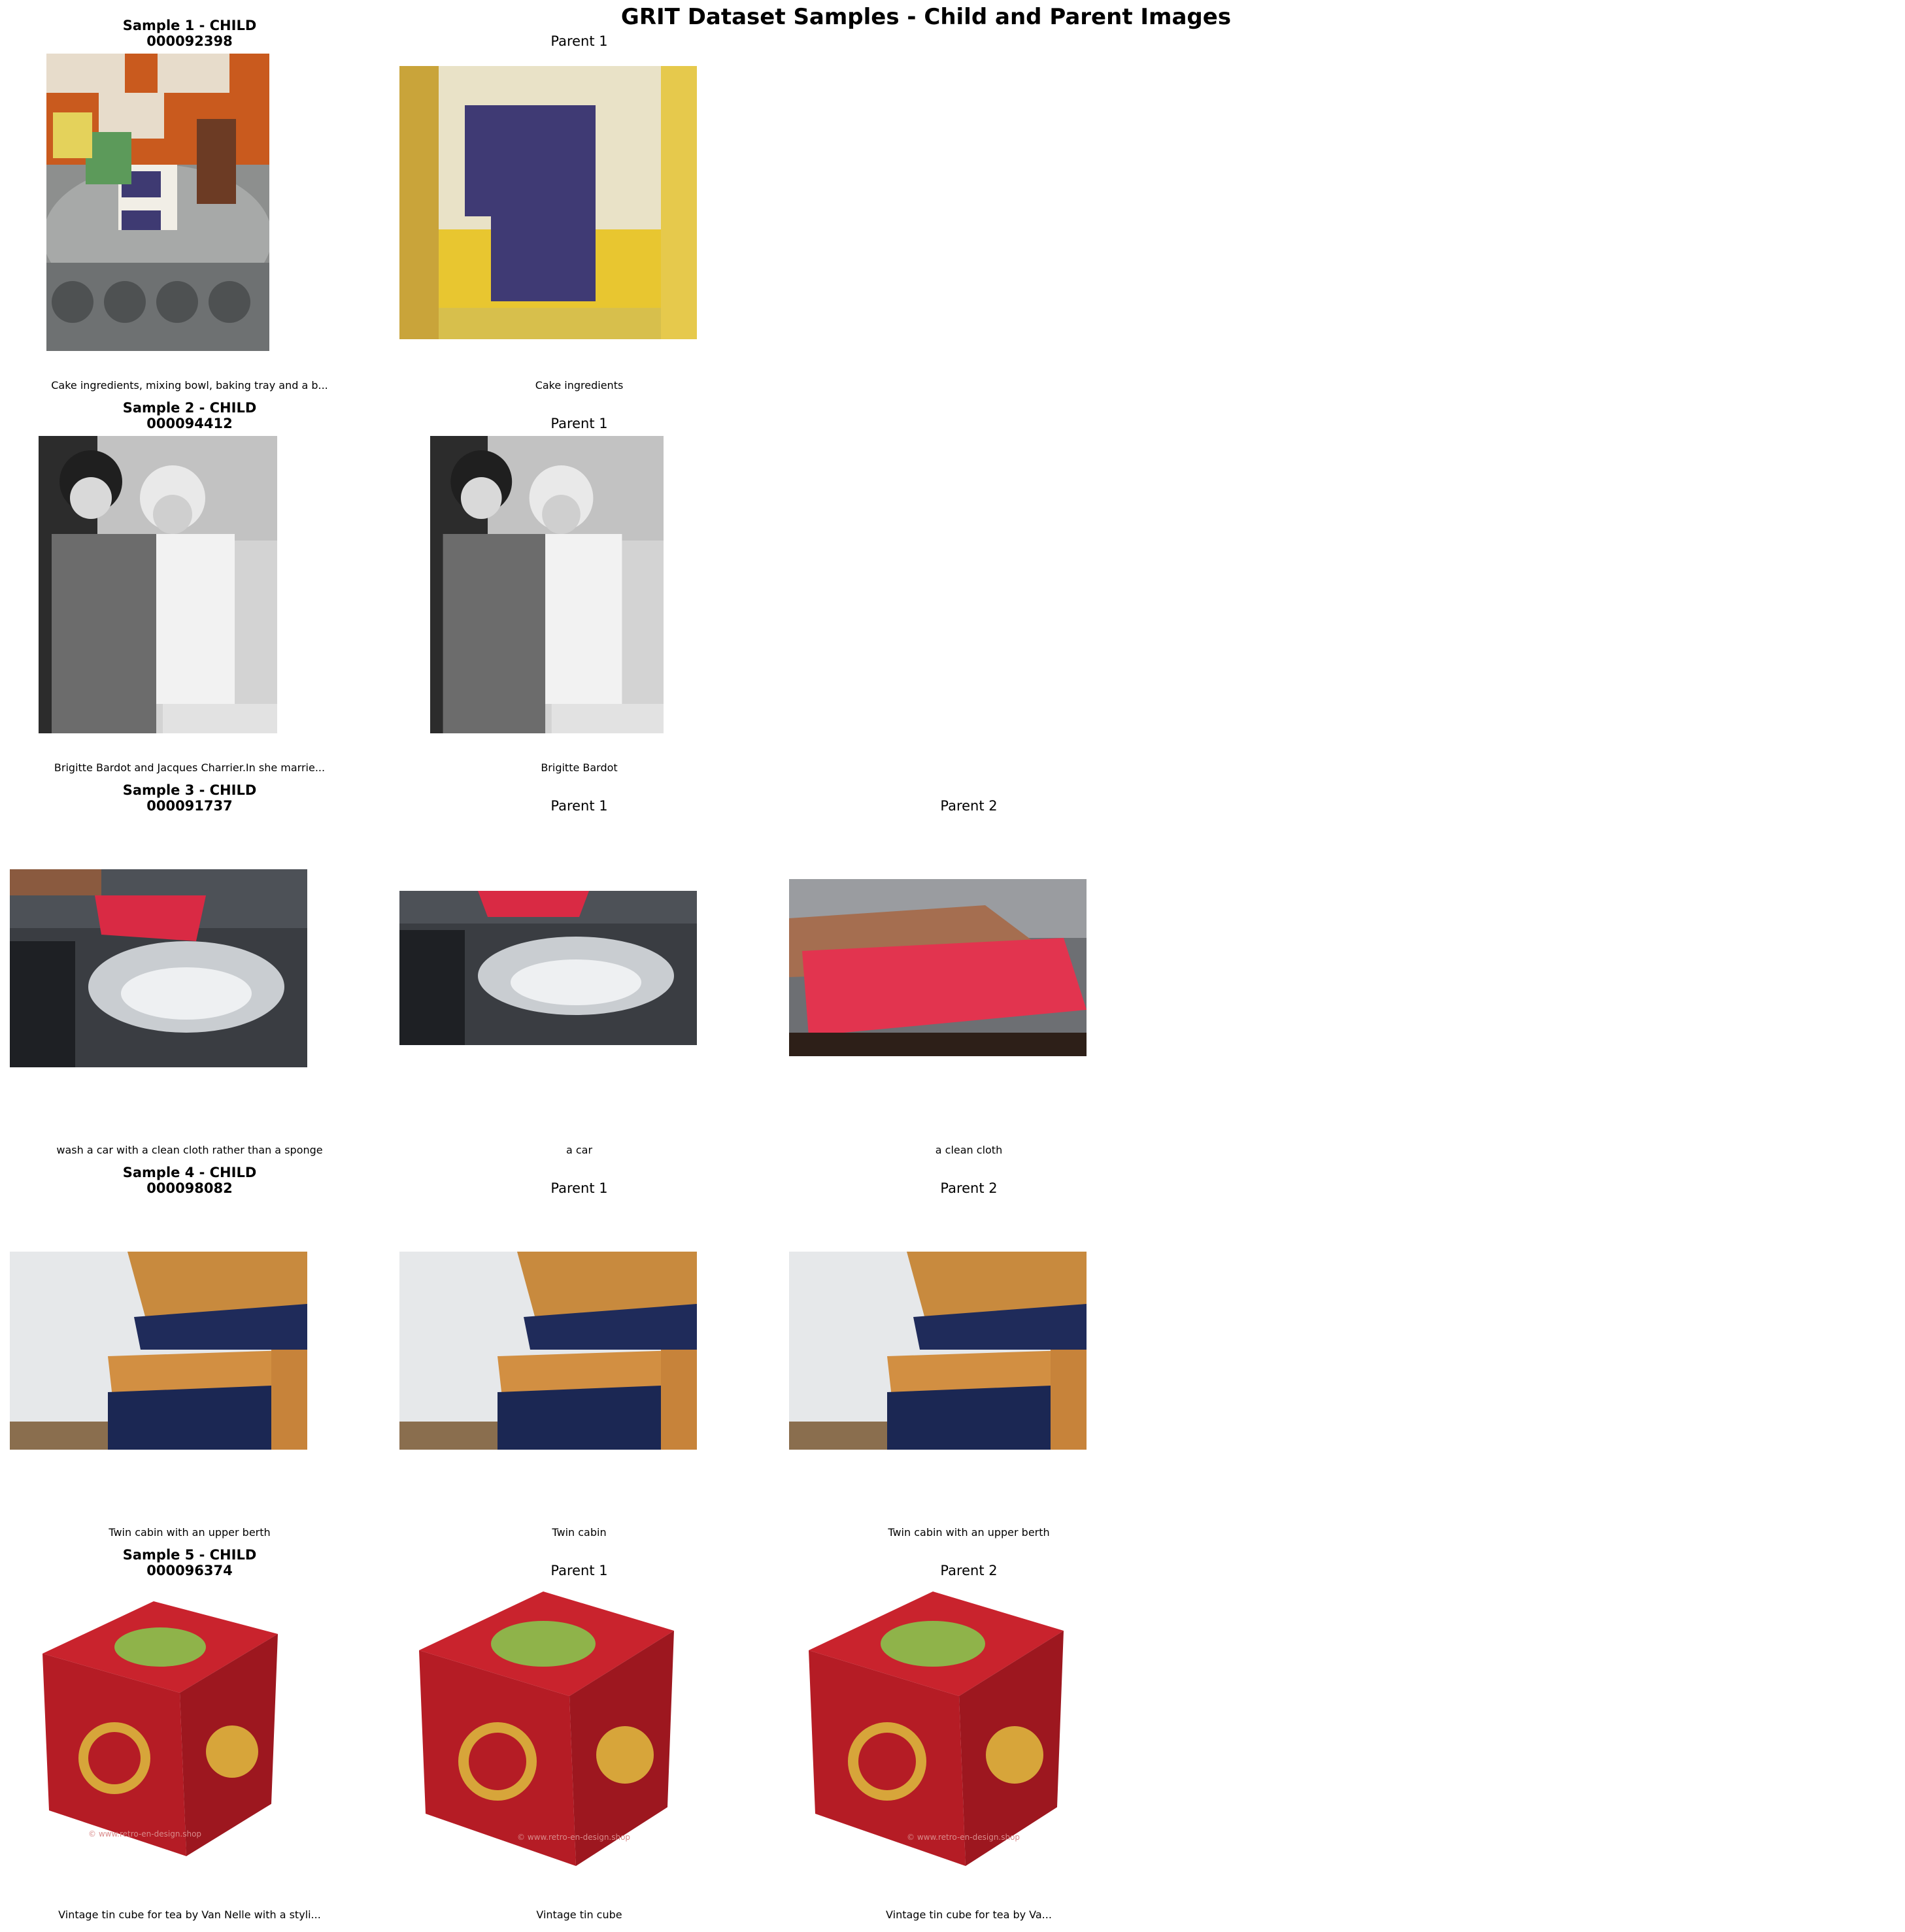 The height and width of the screenshot is (1932, 1905). What do you see at coordinates (189, 25) in the screenshot?
I see `sample-1-child-title: Sample 1 - CHILD` at bounding box center [189, 25].